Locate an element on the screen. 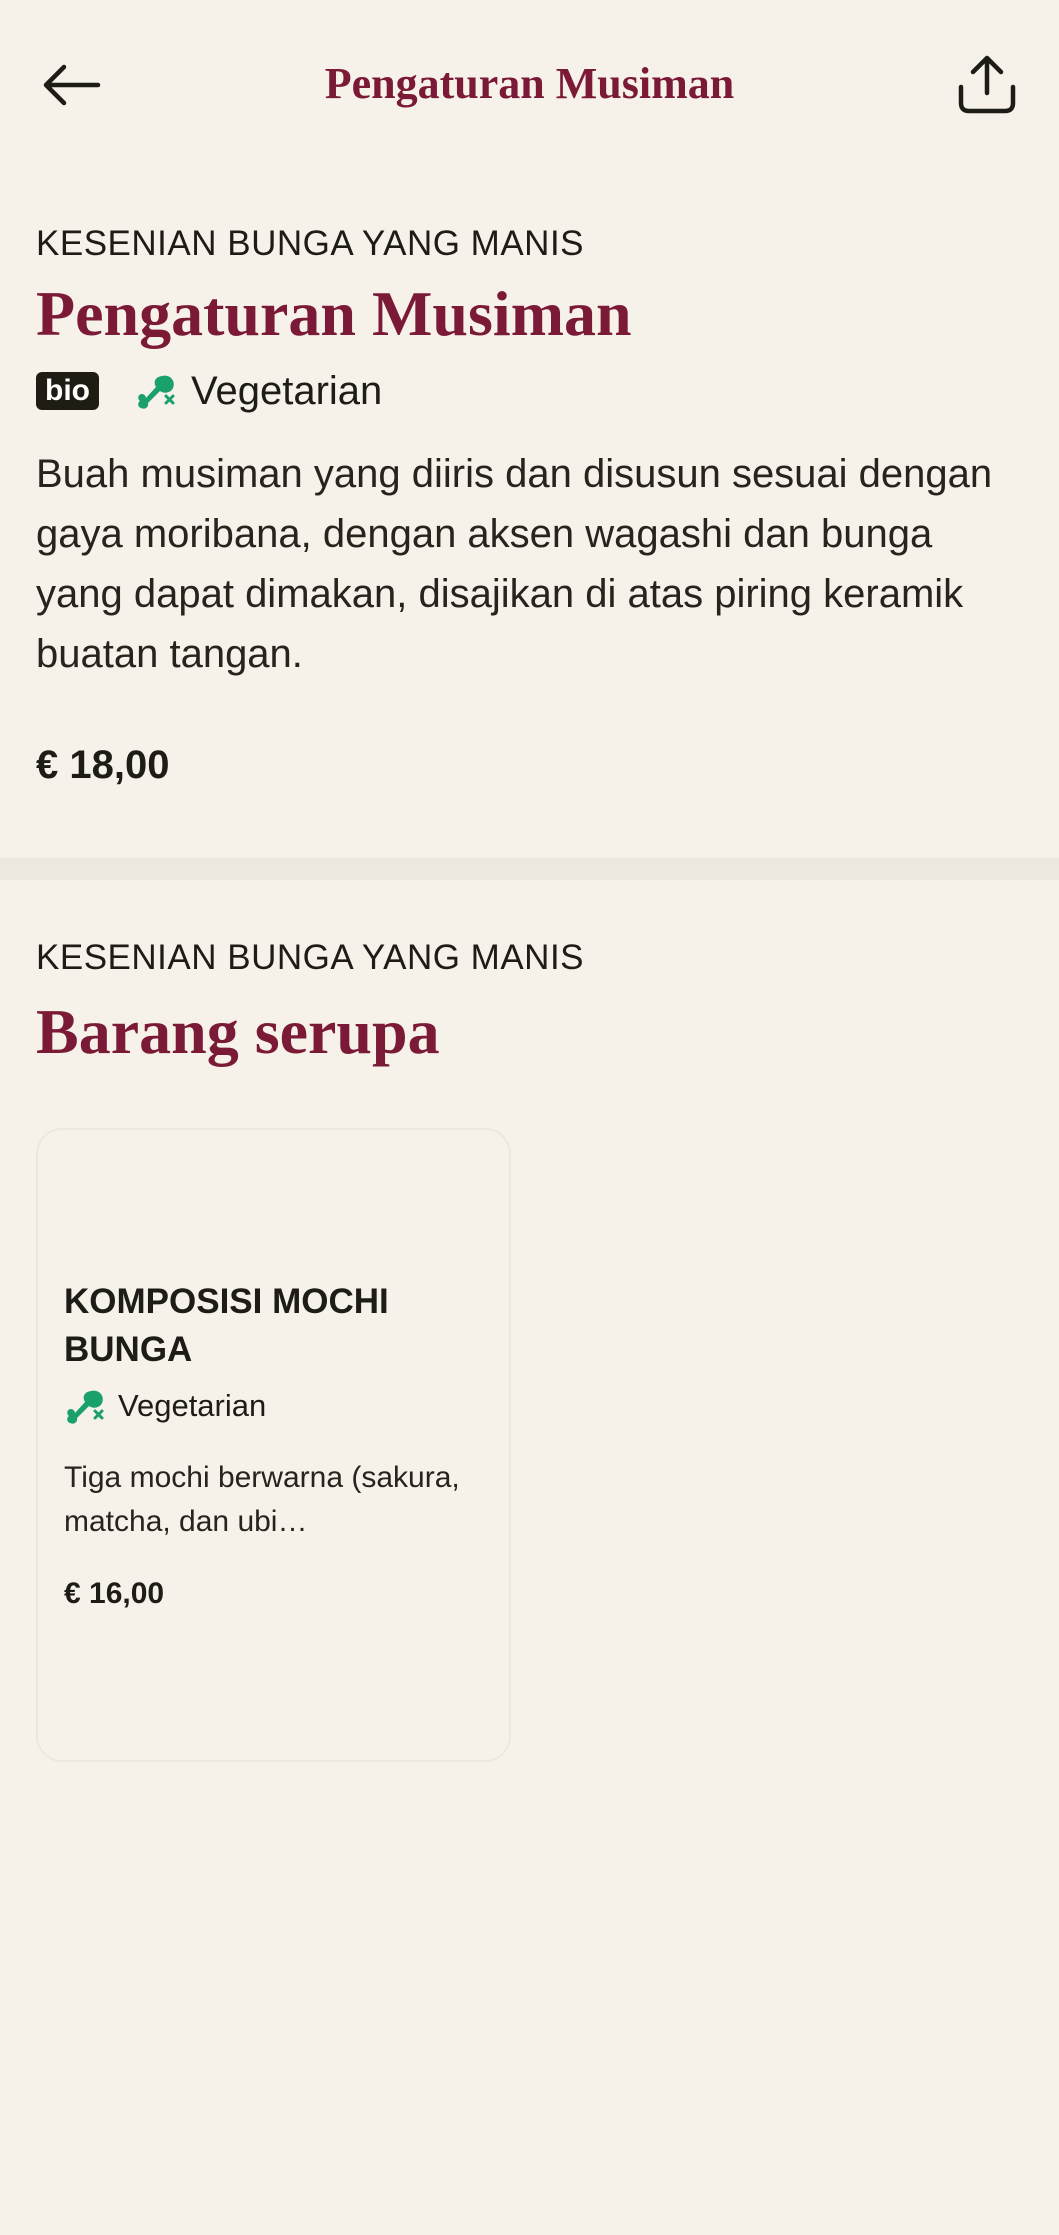 The image size is (1059, 2235). share-icon is located at coordinates (987, 84).